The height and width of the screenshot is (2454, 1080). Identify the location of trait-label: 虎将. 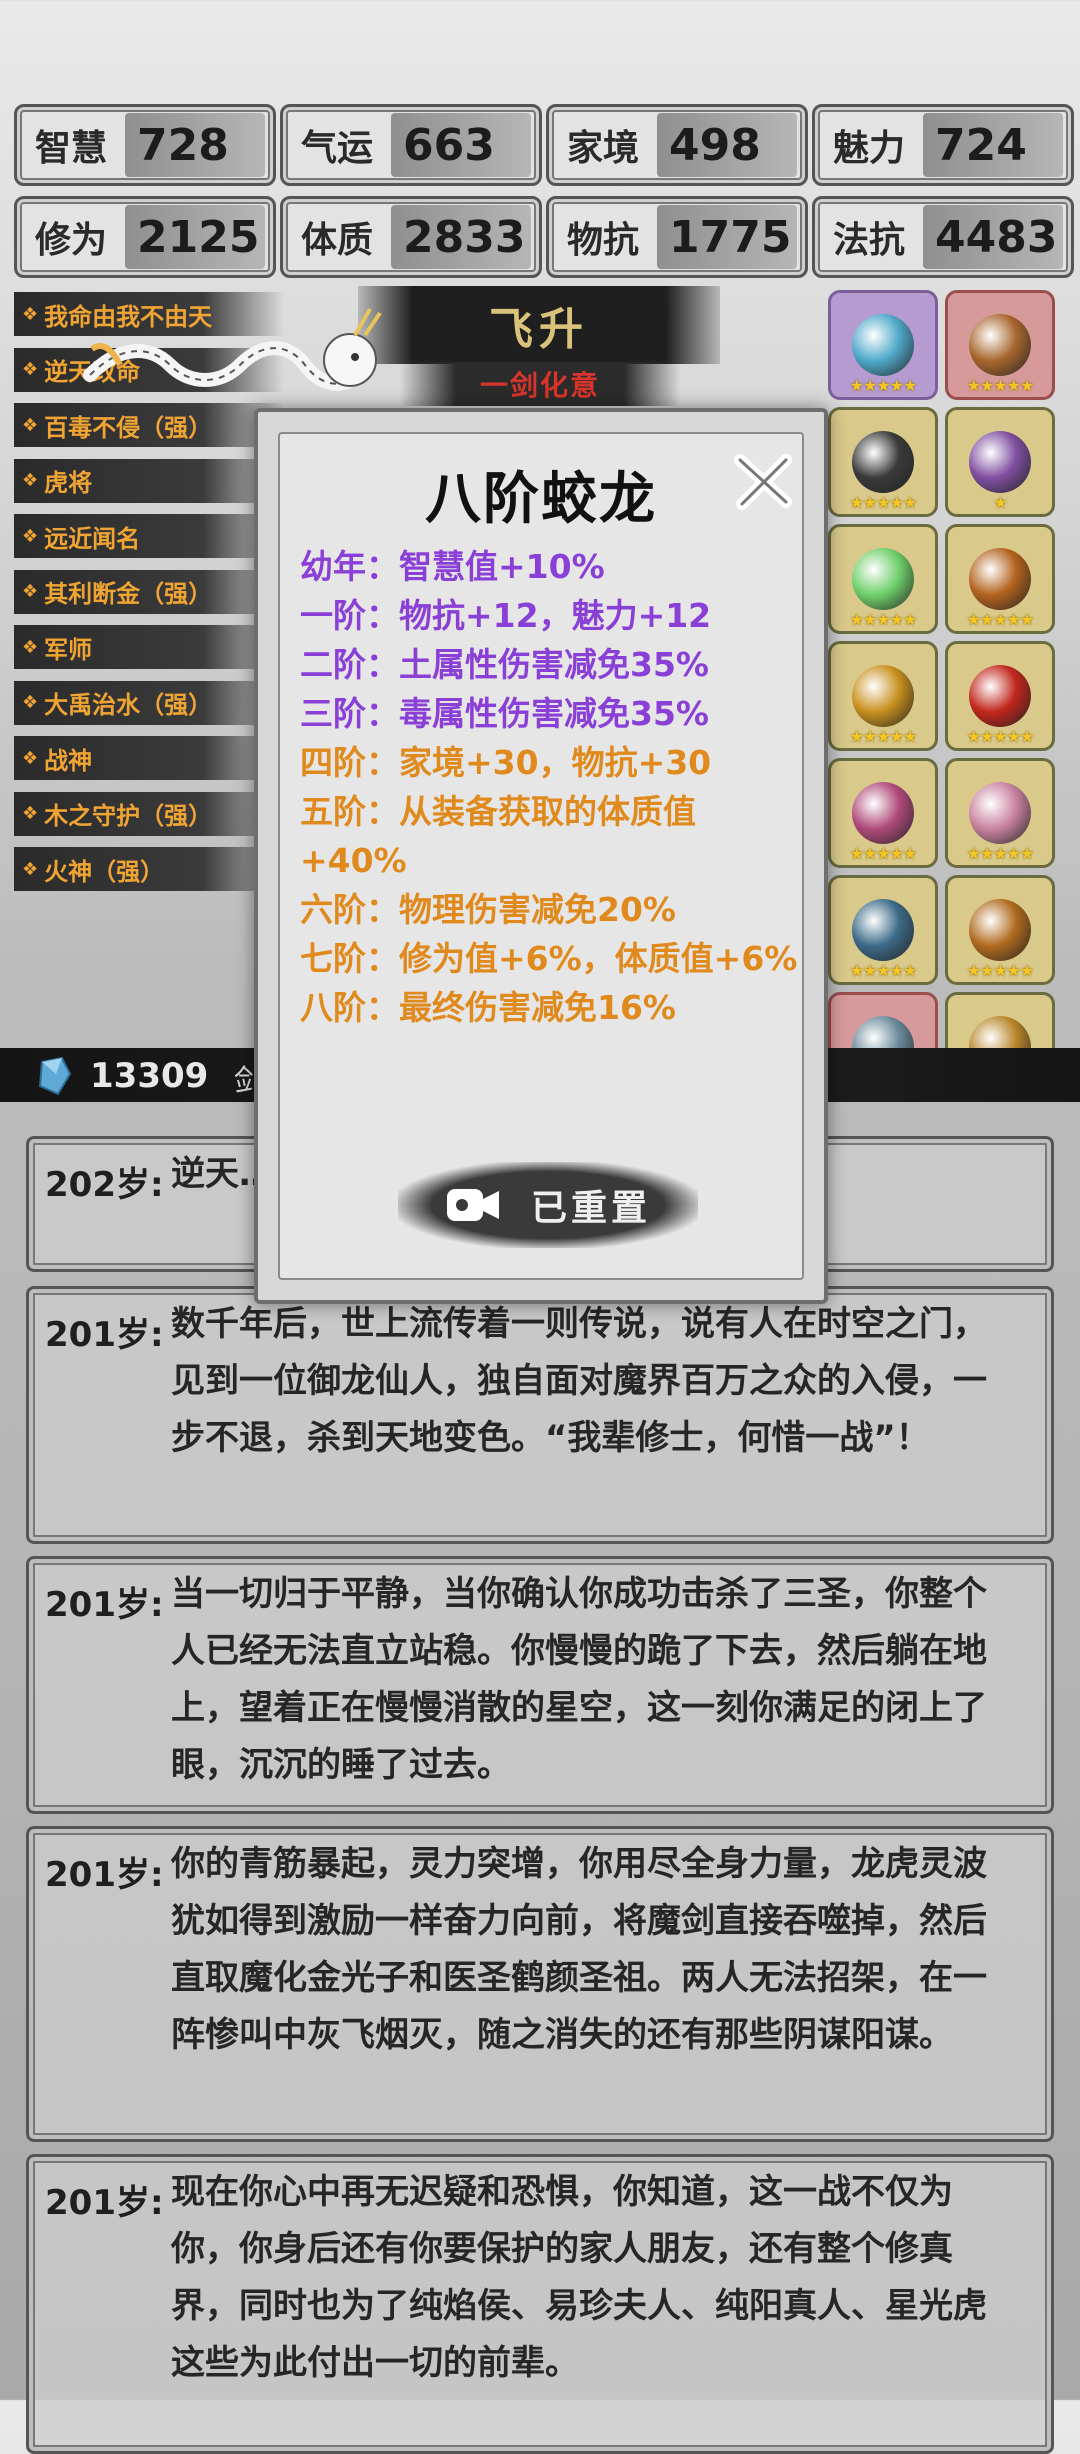
(68, 483).